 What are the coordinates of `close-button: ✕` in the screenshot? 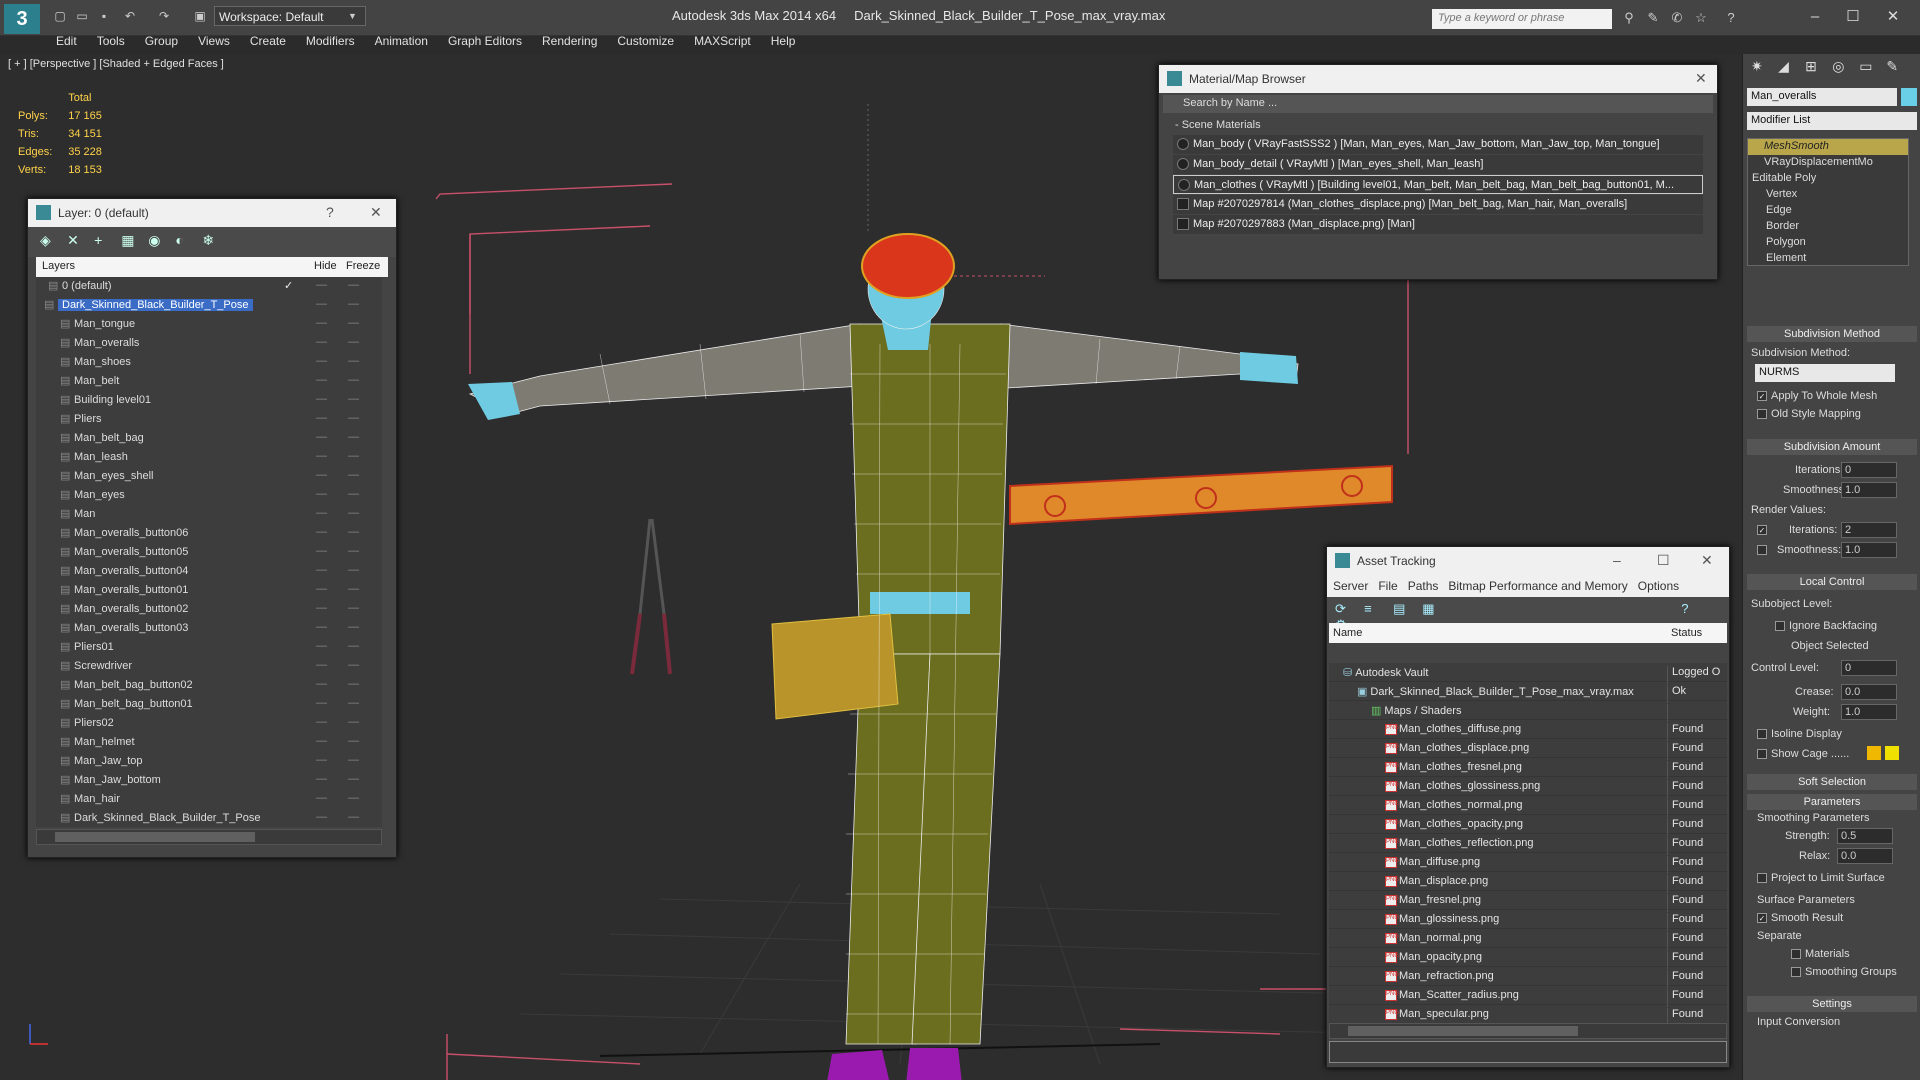 It's located at (1701, 78).